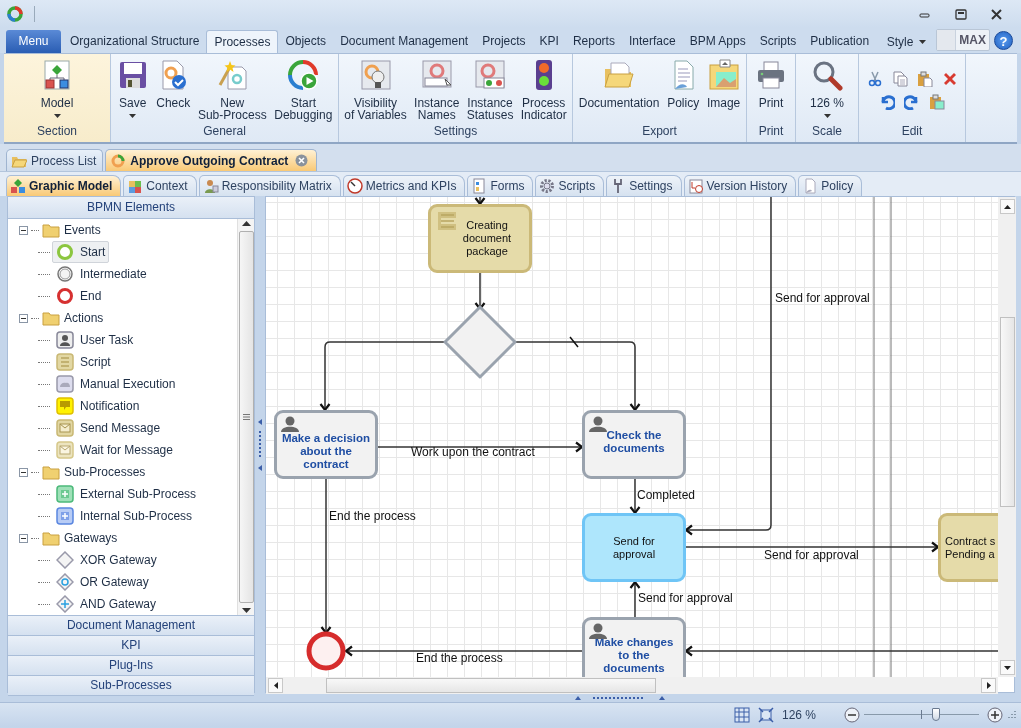 The image size is (1021, 728). What do you see at coordinates (437, 90) in the screenshot?
I see `ribbon-button: Instance Names` at bounding box center [437, 90].